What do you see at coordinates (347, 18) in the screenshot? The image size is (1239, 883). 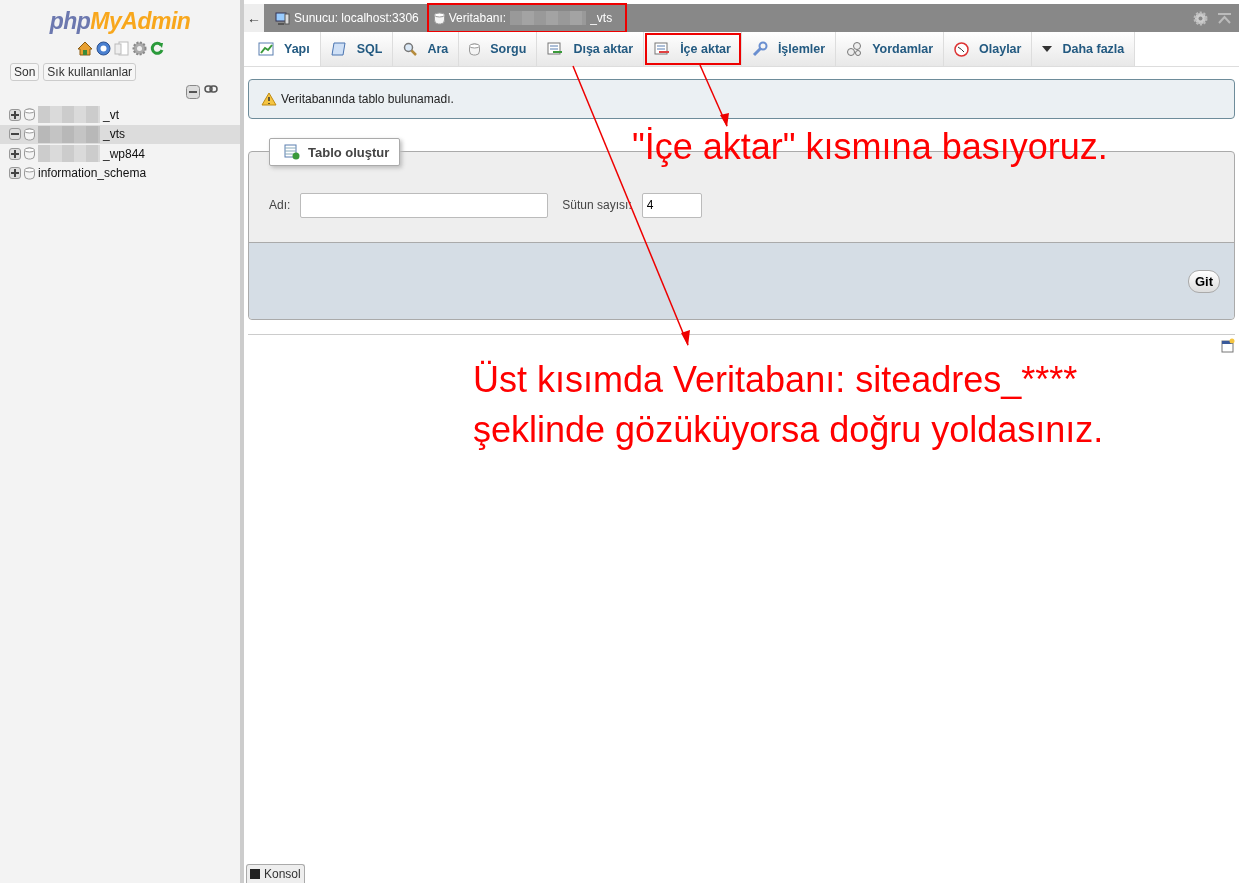 I see `breadcrumb-link: Sunucu: localhost:3306` at bounding box center [347, 18].